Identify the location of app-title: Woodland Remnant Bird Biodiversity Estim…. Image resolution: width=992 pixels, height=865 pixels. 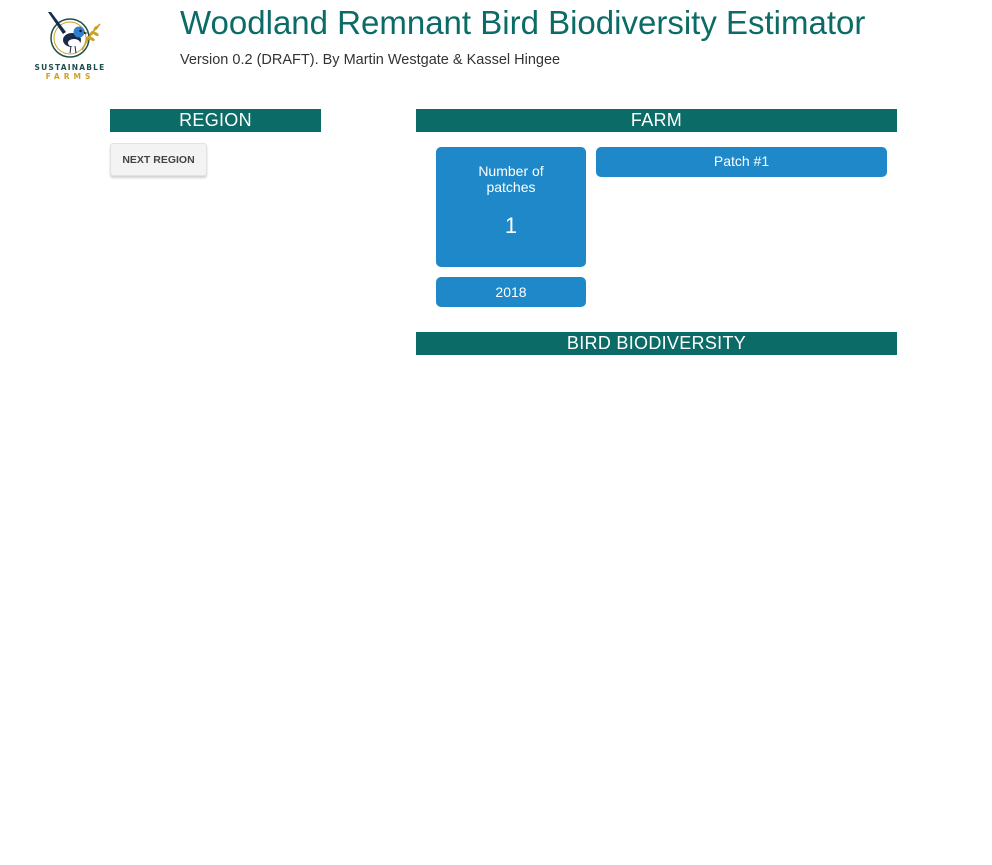
(523, 22).